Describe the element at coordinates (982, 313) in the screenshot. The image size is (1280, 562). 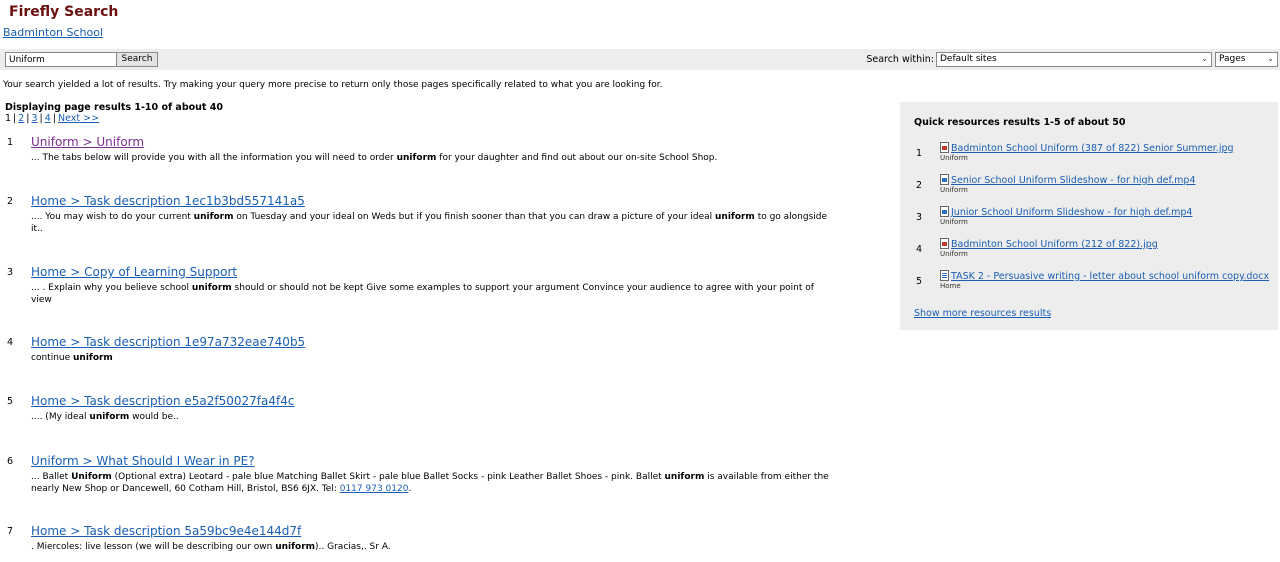
I see `show-more-resources-link: Show more resources results` at that location.